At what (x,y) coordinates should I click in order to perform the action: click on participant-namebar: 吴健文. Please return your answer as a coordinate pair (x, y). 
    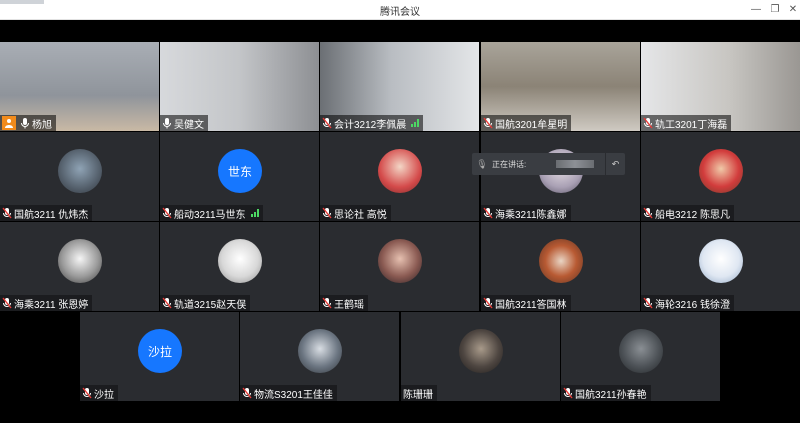
    Looking at the image, I should click on (184, 123).